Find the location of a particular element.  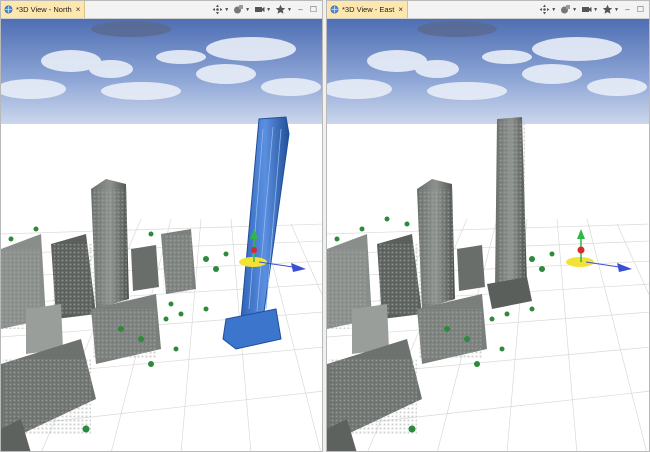

tab-title: *3D View - East is located at coordinates (368, 9).